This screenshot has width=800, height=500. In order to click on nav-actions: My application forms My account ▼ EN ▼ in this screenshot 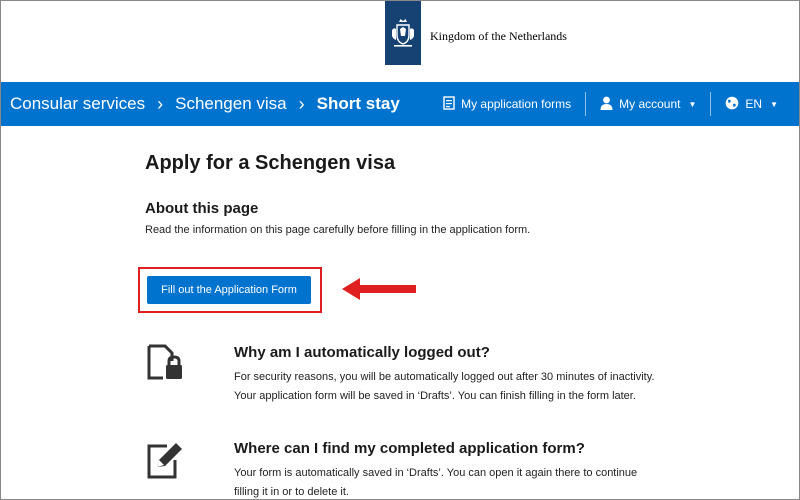, I will do `click(610, 104)`.